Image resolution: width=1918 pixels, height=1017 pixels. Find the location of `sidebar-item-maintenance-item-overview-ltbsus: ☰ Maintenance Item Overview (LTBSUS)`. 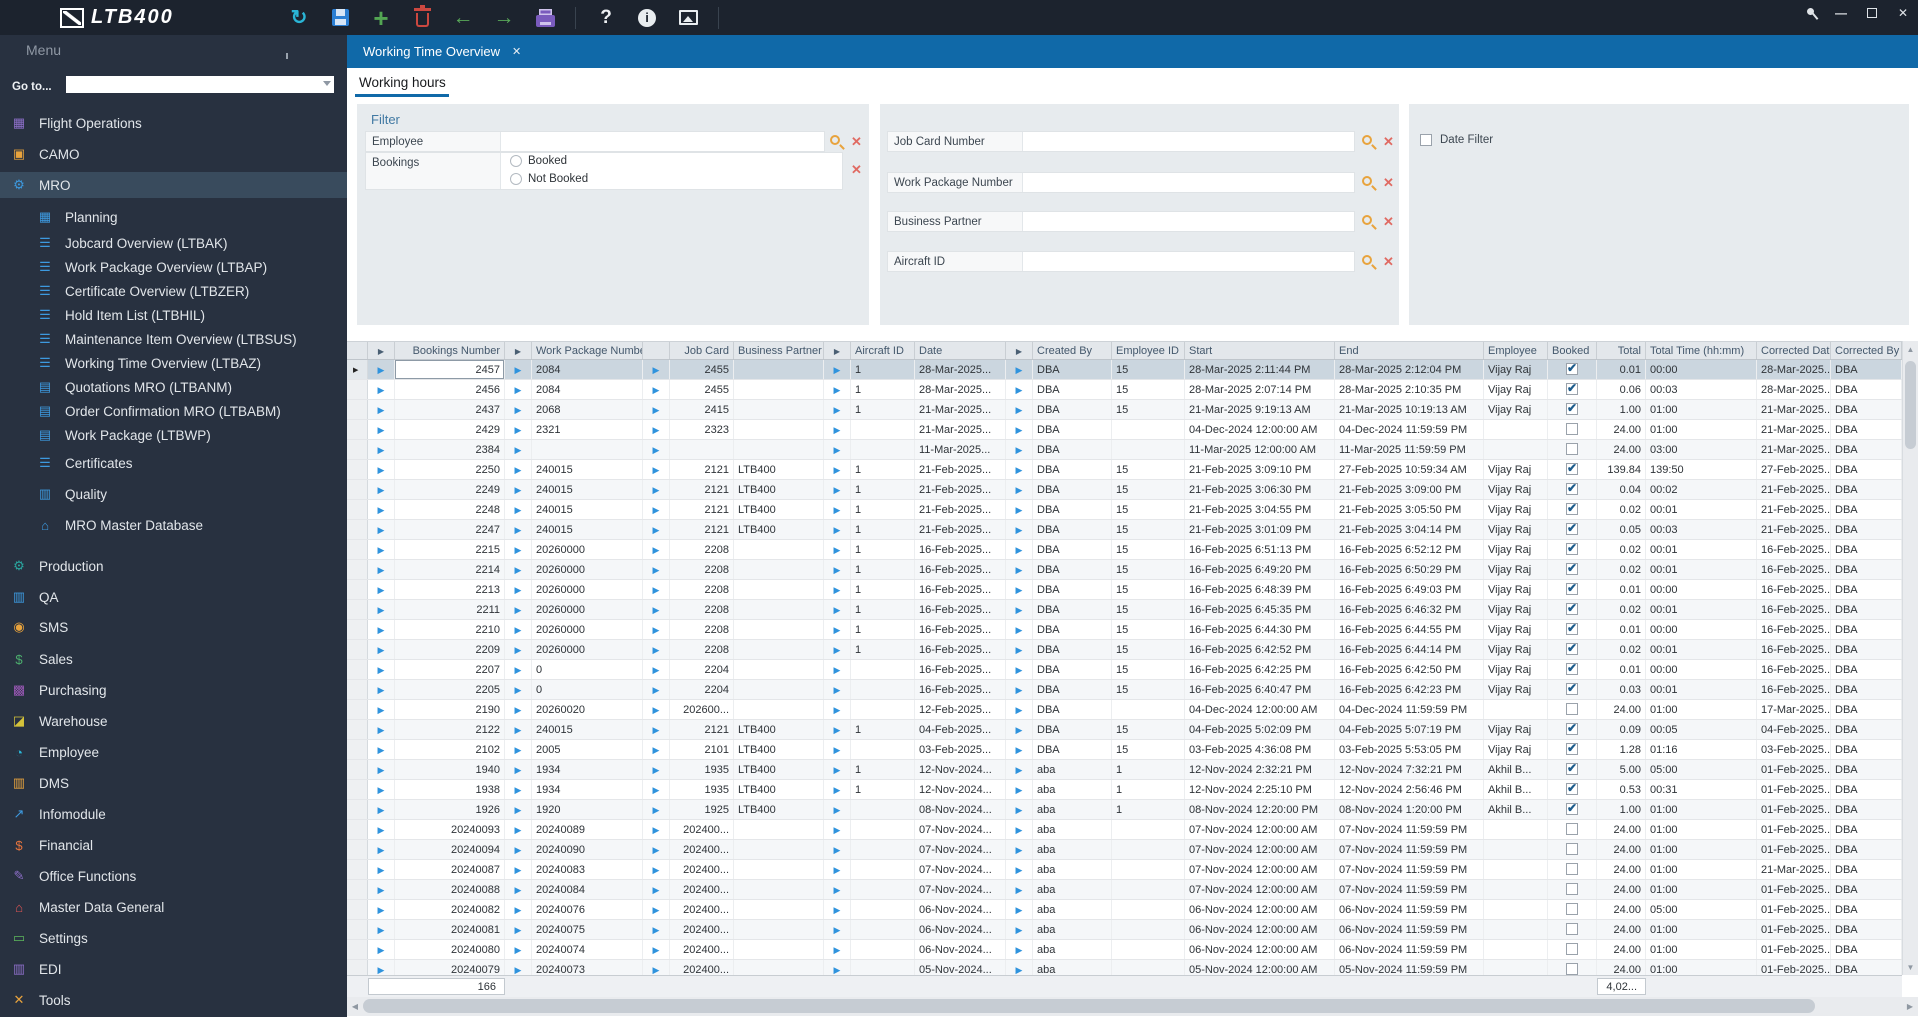

sidebar-item-maintenance-item-overview-ltbsus: ☰ Maintenance Item Overview (LTBSUS) is located at coordinates (173, 339).